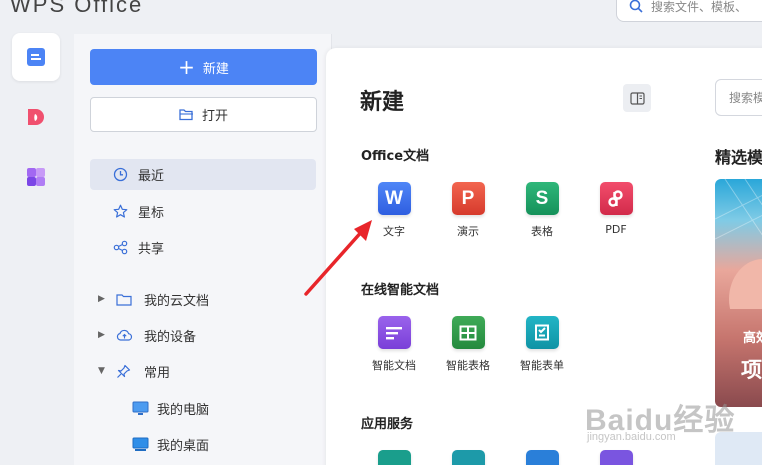 The height and width of the screenshot is (465, 762). I want to click on chevron-down-icon: ▼, so click(104, 371).